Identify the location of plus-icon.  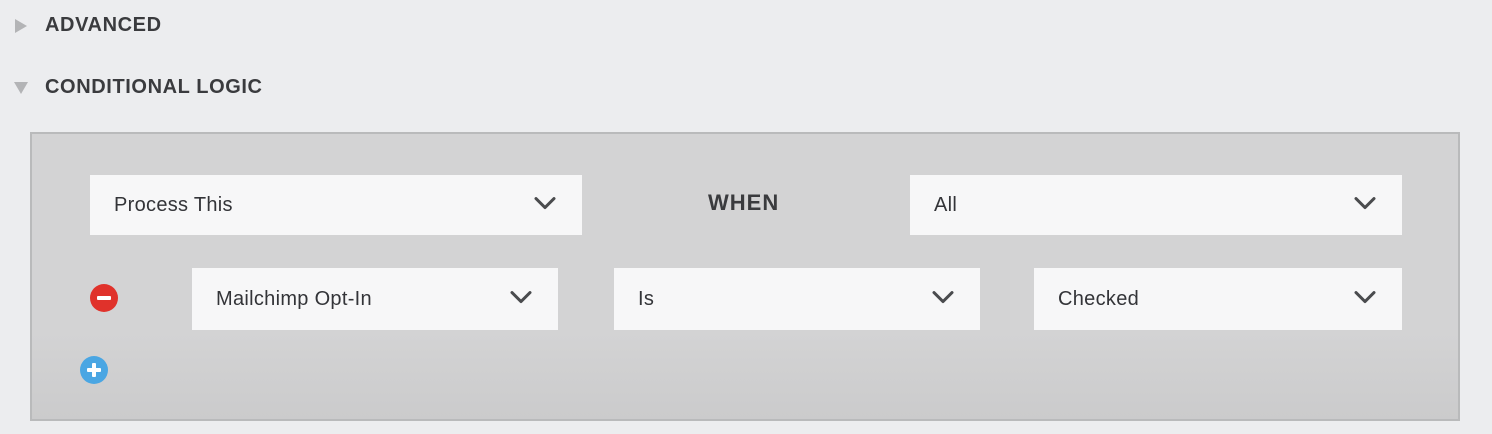
(94, 370).